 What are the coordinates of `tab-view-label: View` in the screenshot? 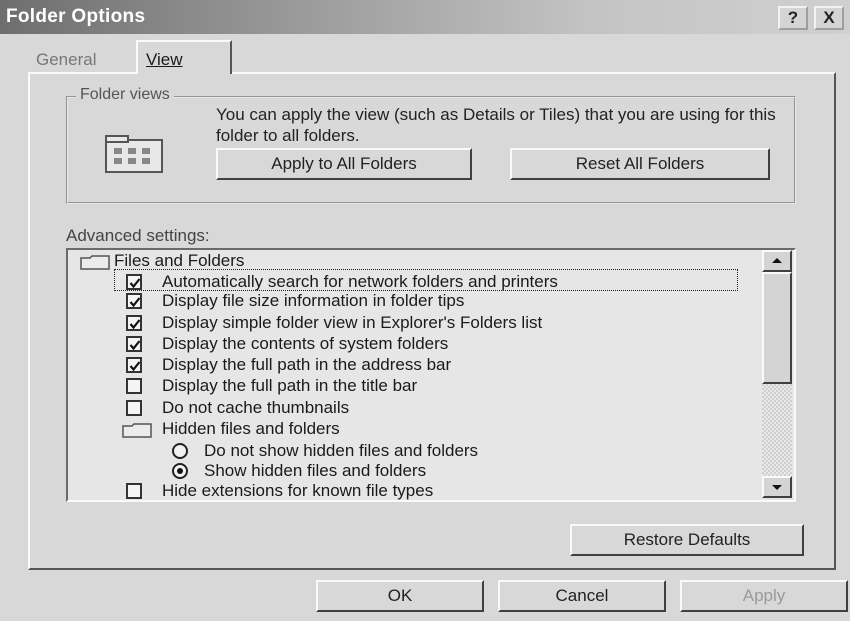 It's located at (164, 59).